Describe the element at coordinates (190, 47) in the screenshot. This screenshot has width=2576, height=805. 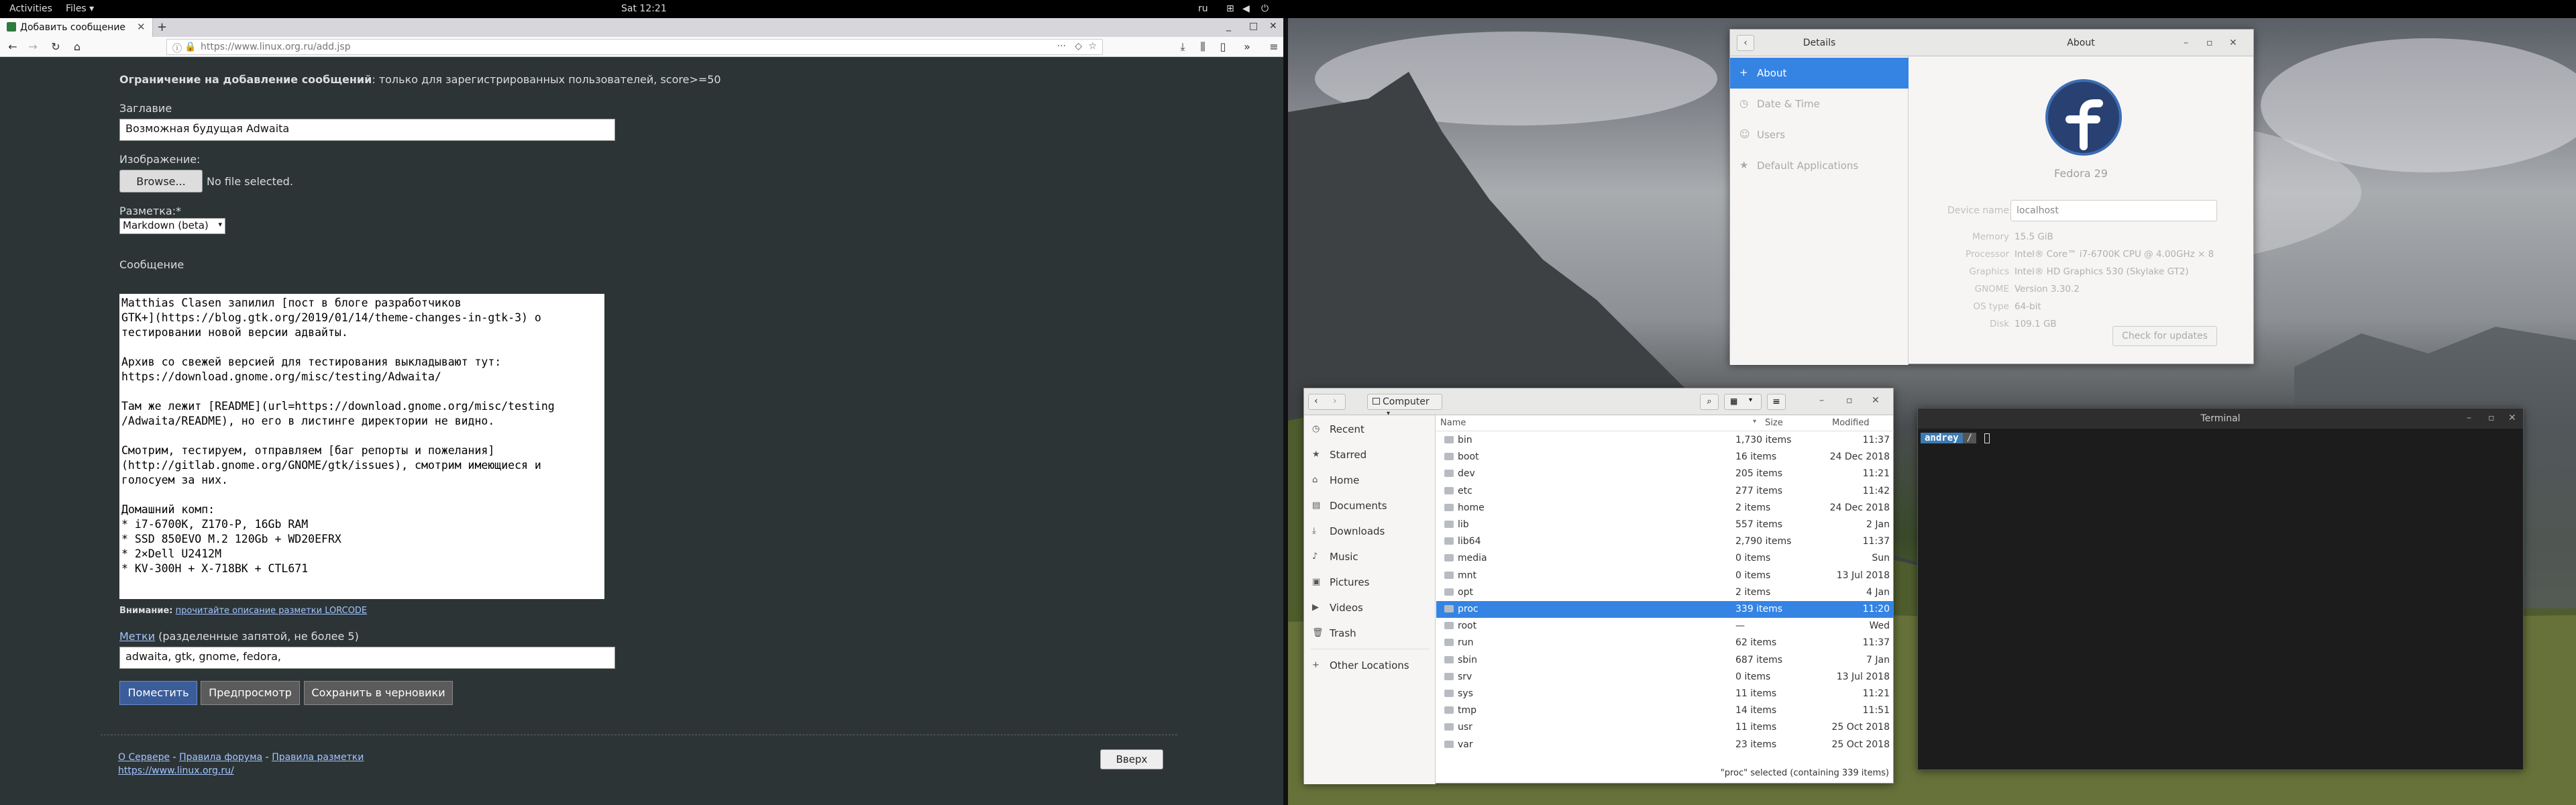
I see `lock-icon: 🔒` at that location.